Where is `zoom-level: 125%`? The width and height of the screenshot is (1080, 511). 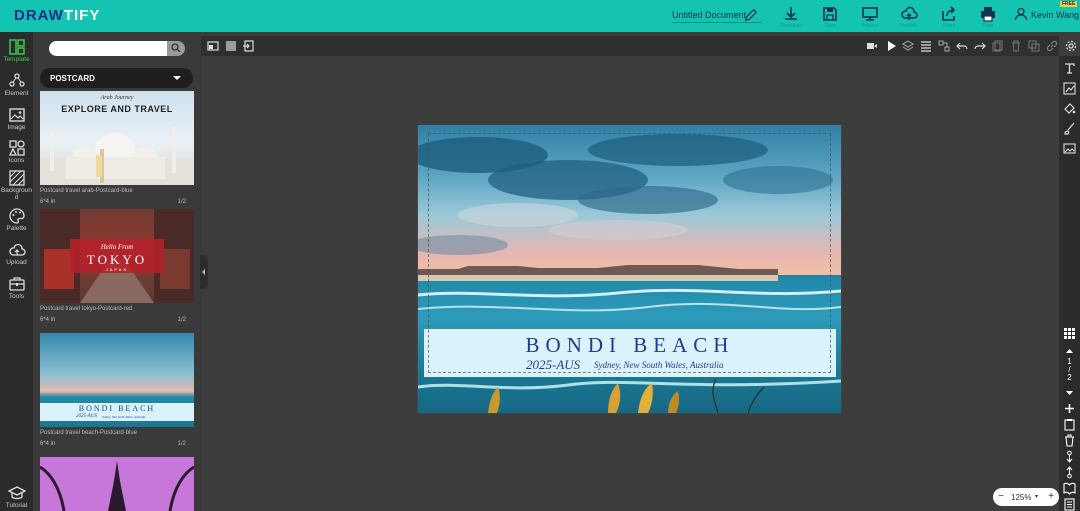 zoom-level: 125% is located at coordinates (1021, 497).